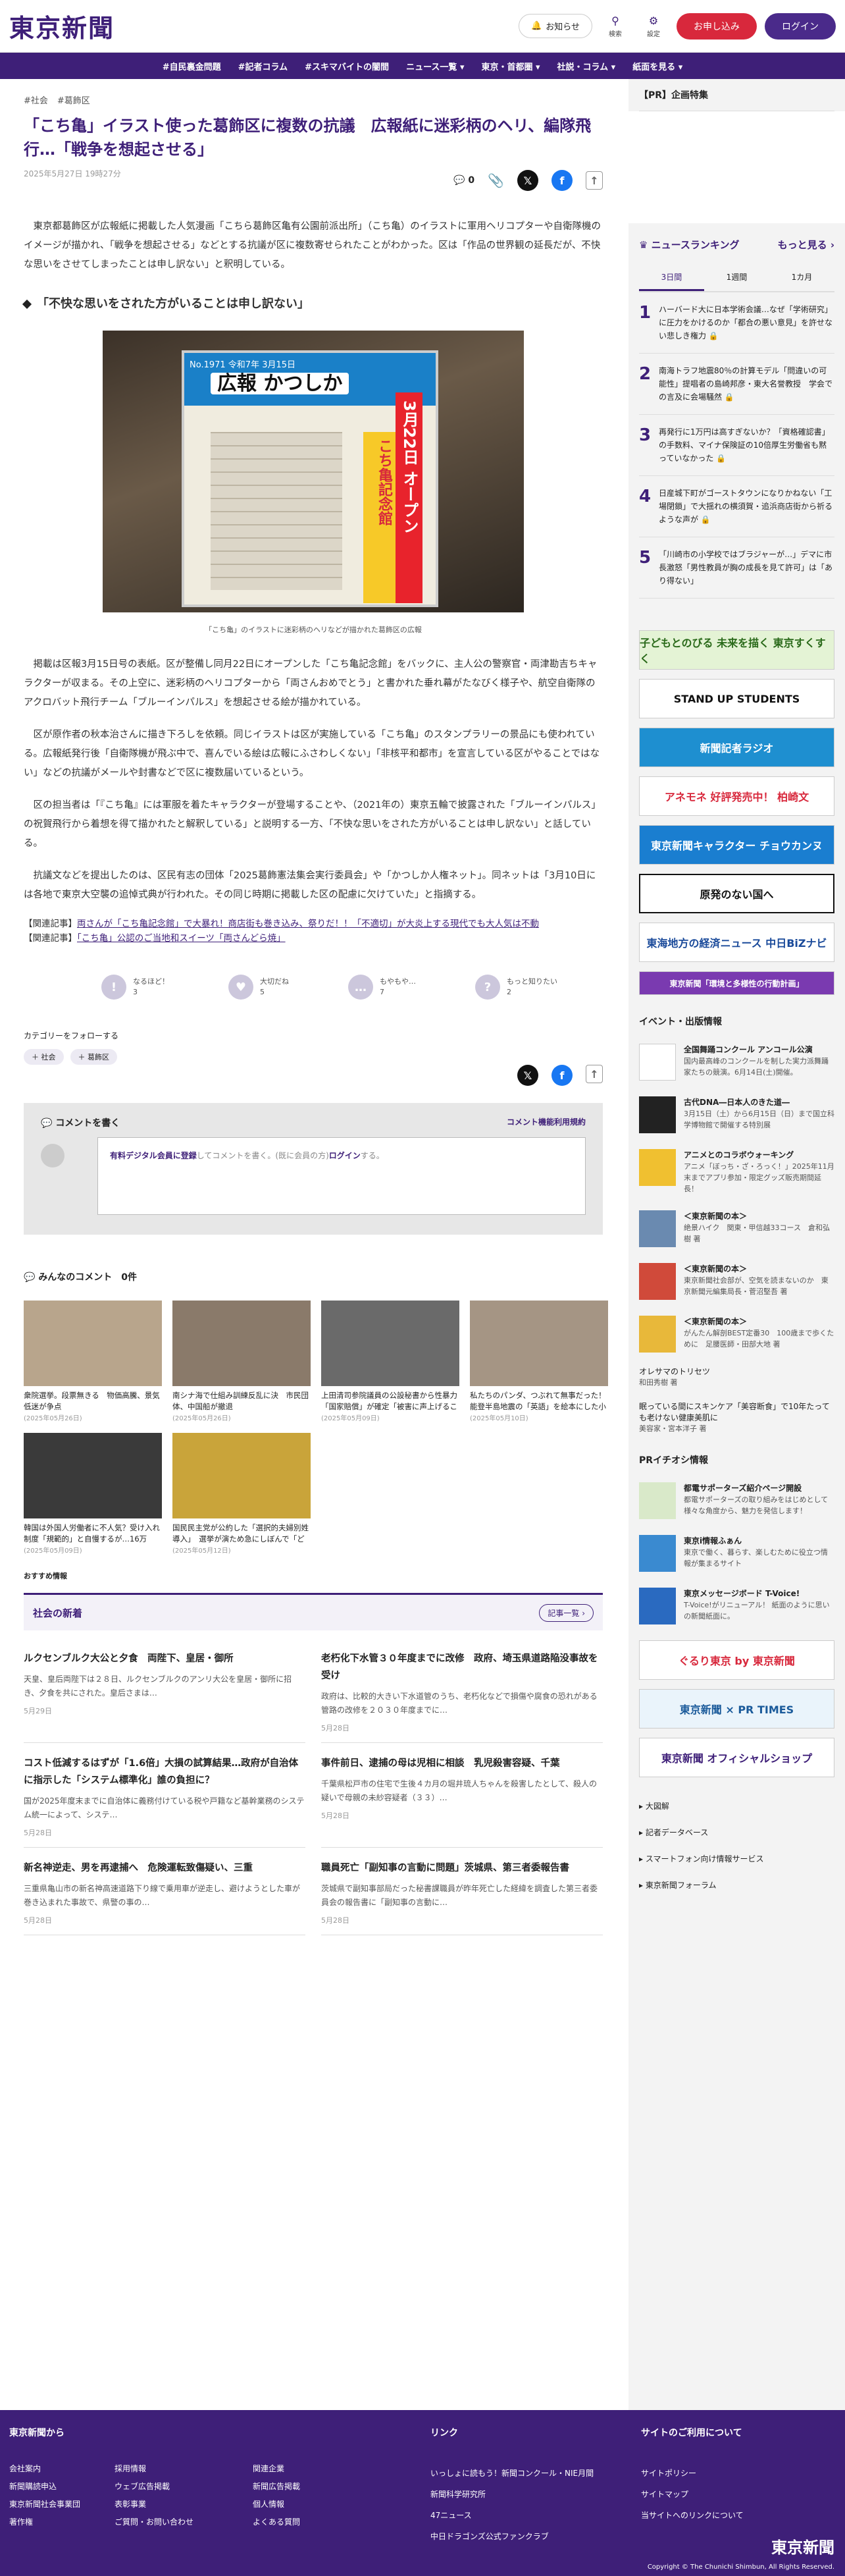  I want to click on footer-link: 採用情報, so click(184, 2468).